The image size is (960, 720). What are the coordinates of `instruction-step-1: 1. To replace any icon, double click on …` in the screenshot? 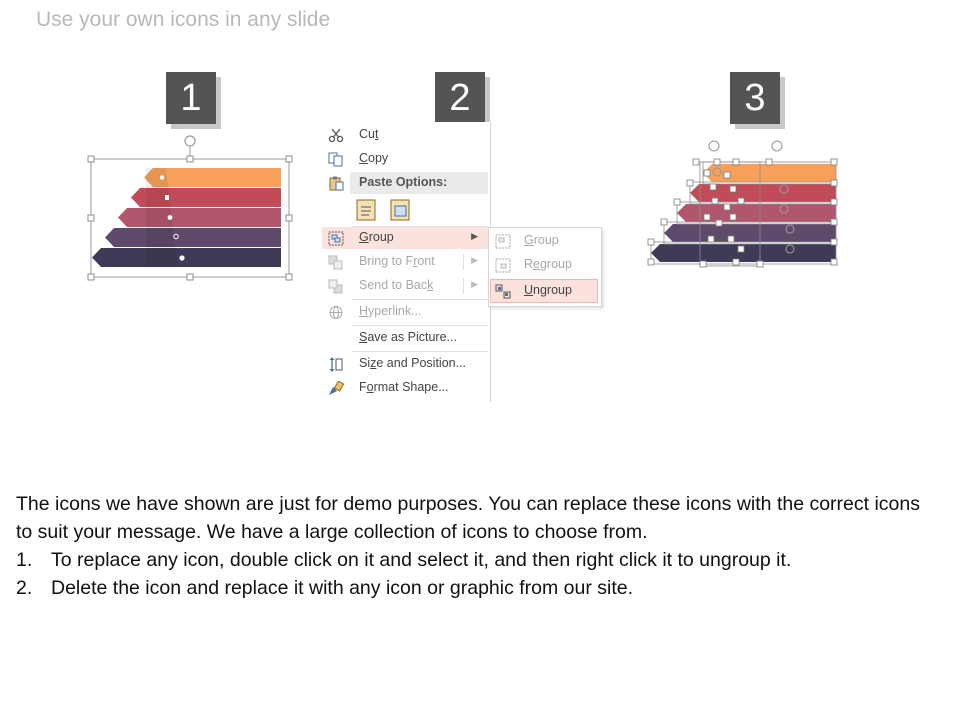 It's located at (476, 560).